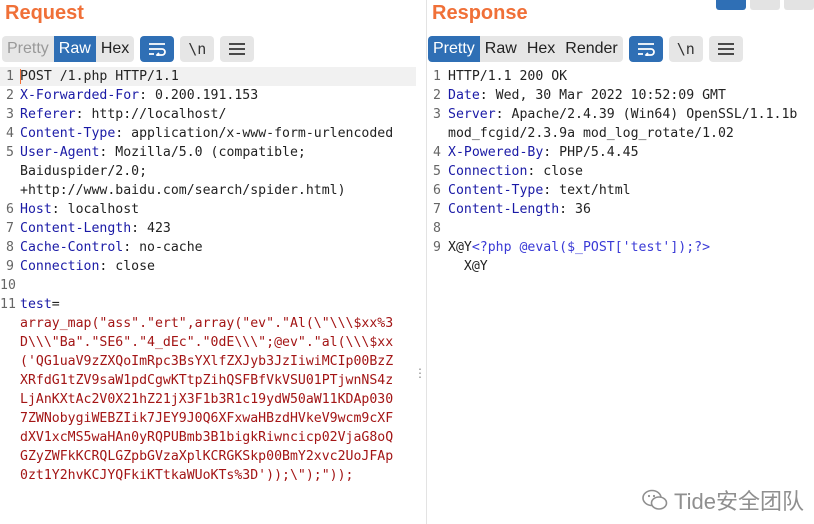  Describe the element at coordinates (87, 266) in the screenshot. I see `line-content: Connection: close` at that location.